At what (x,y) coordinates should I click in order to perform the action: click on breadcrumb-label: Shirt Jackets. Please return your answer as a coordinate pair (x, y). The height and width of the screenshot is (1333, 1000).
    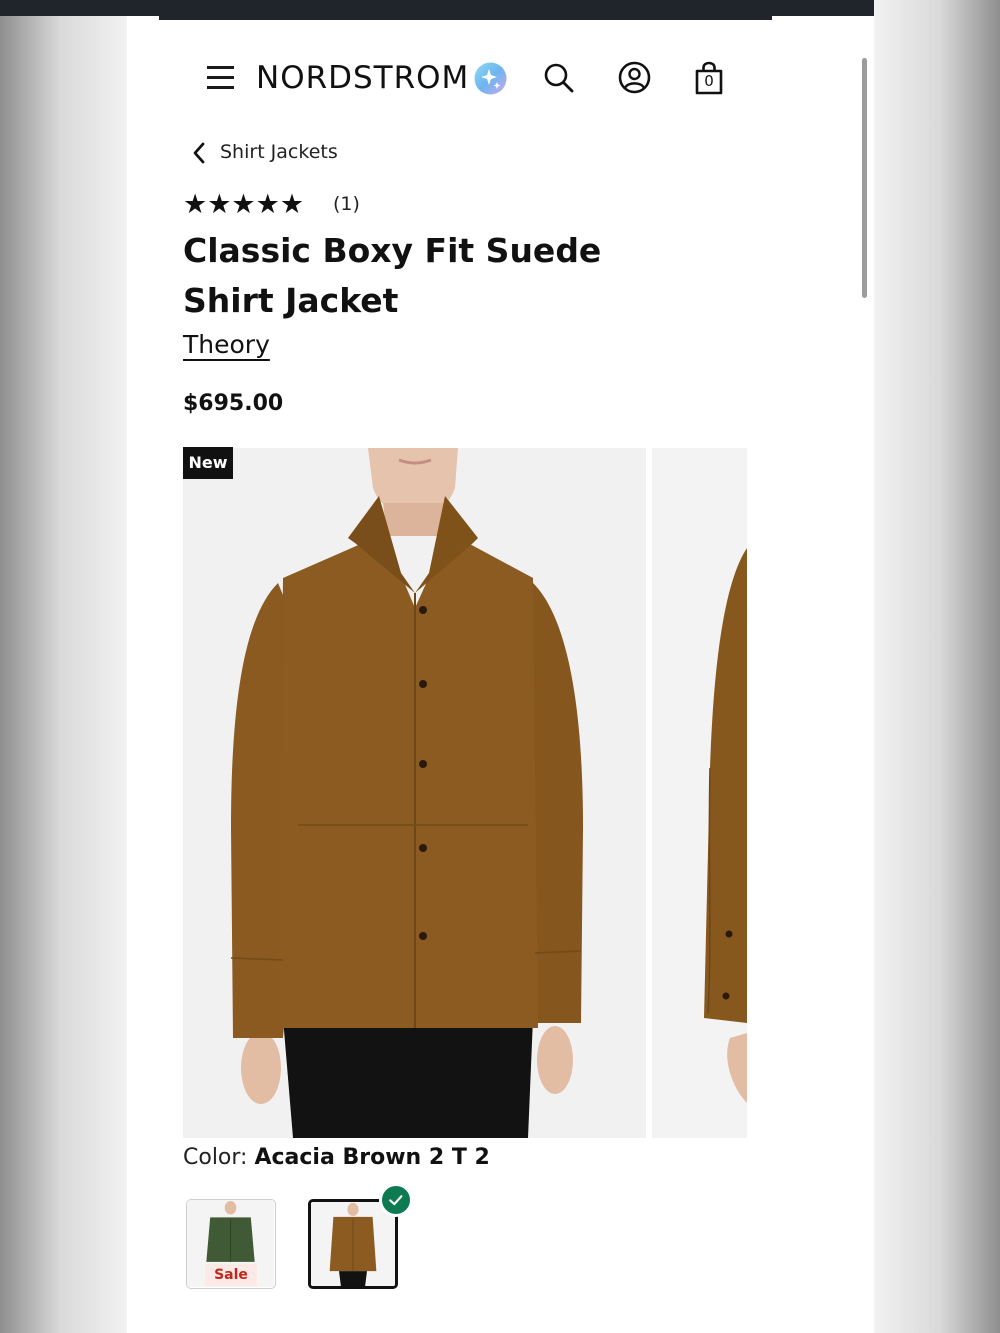
    Looking at the image, I should click on (279, 152).